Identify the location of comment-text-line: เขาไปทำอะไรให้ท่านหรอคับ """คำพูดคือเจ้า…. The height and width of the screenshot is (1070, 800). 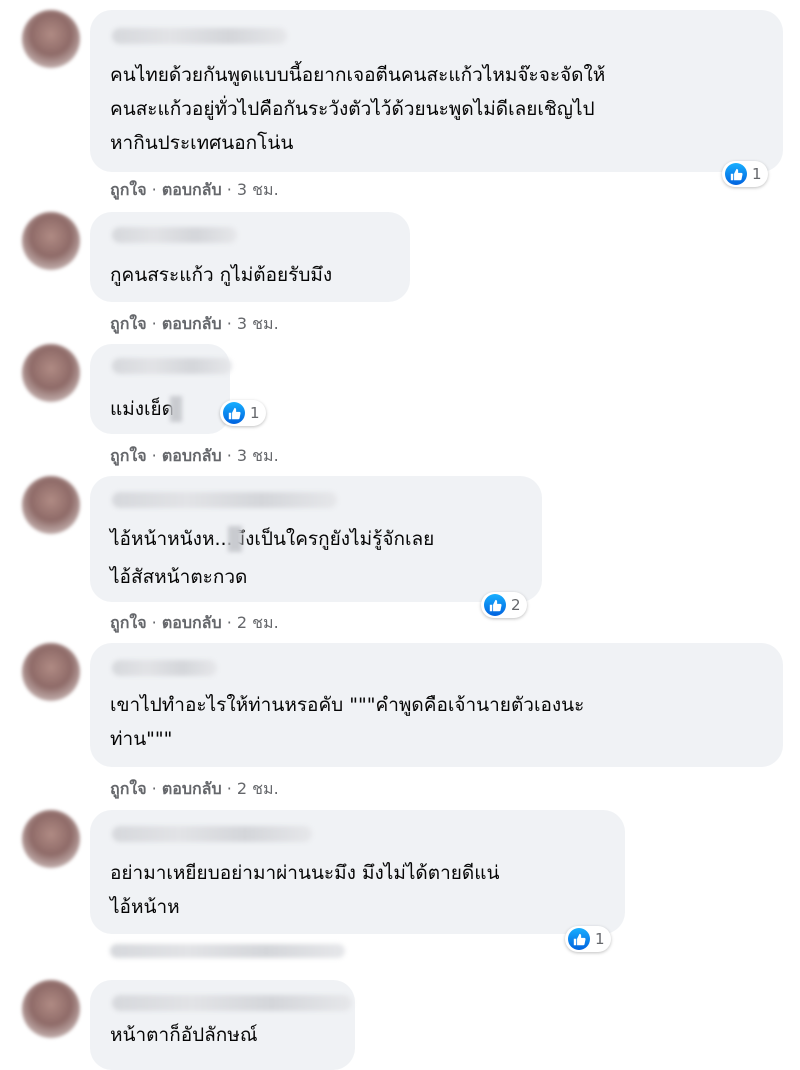
(347, 705).